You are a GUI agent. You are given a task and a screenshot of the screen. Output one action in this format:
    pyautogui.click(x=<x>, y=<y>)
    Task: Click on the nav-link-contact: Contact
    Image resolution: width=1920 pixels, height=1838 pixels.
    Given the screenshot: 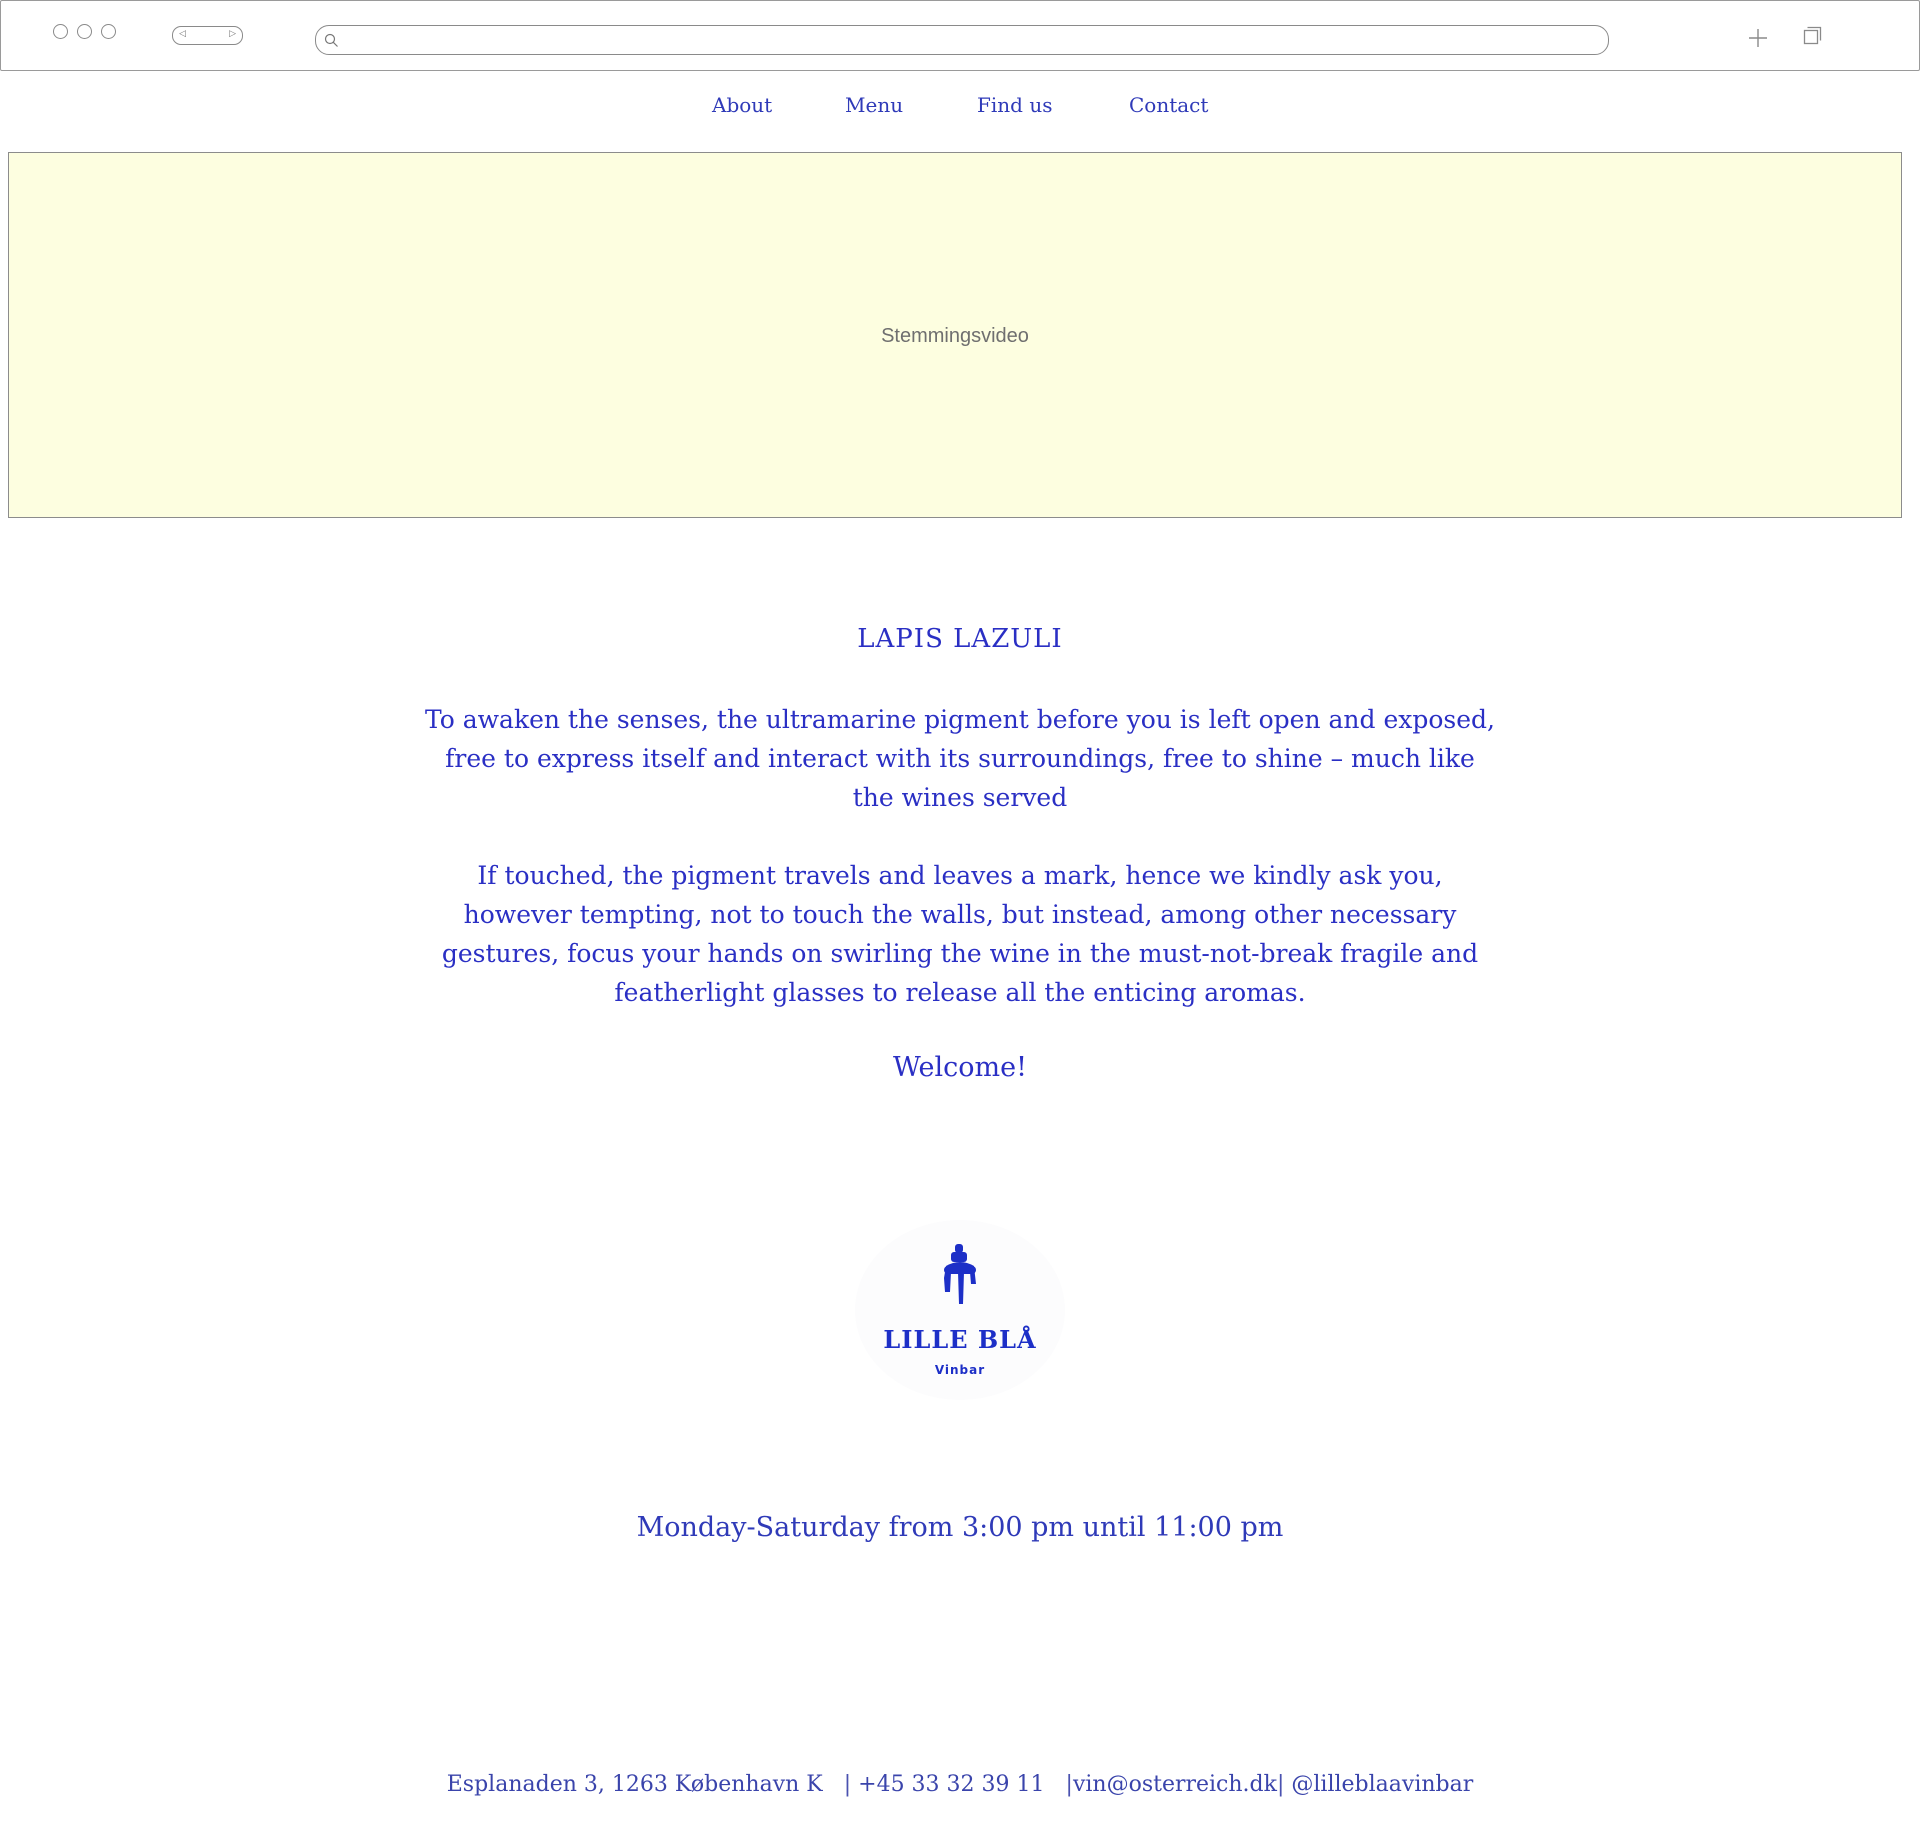 What is the action you would take?
    pyautogui.click(x=1168, y=105)
    